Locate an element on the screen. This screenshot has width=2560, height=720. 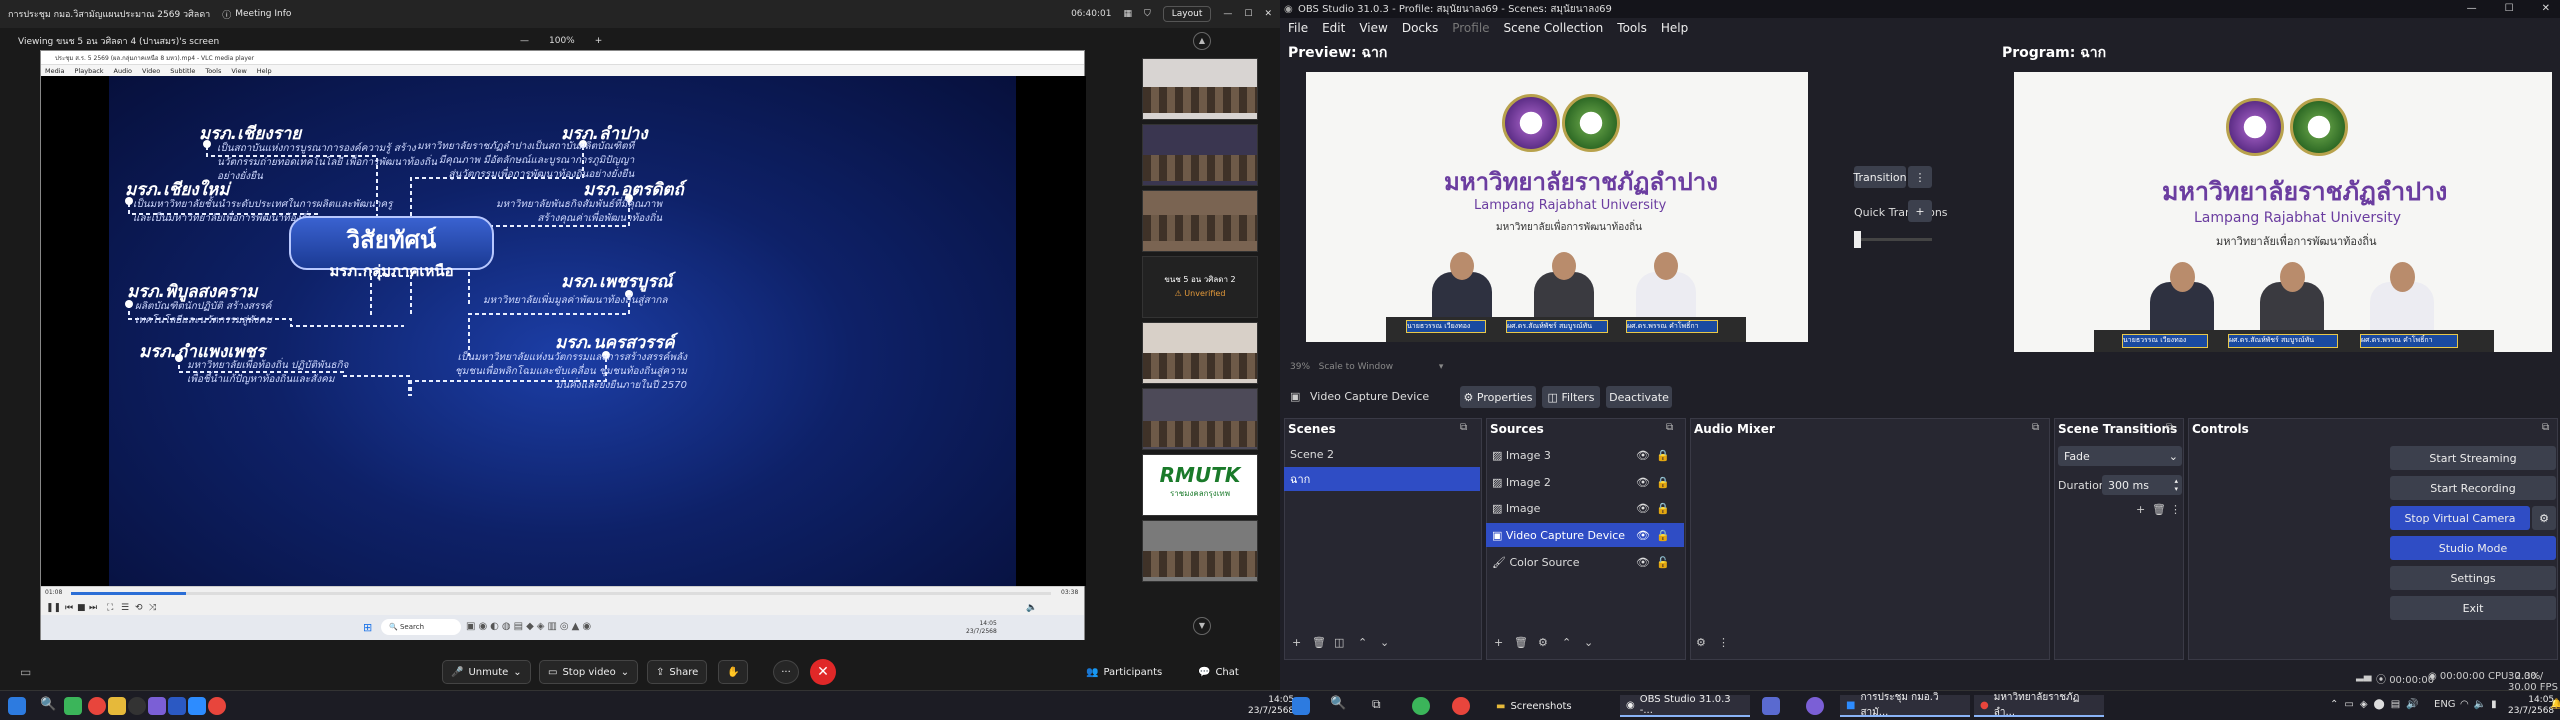
zoom-icon is located at coordinates (197, 706).